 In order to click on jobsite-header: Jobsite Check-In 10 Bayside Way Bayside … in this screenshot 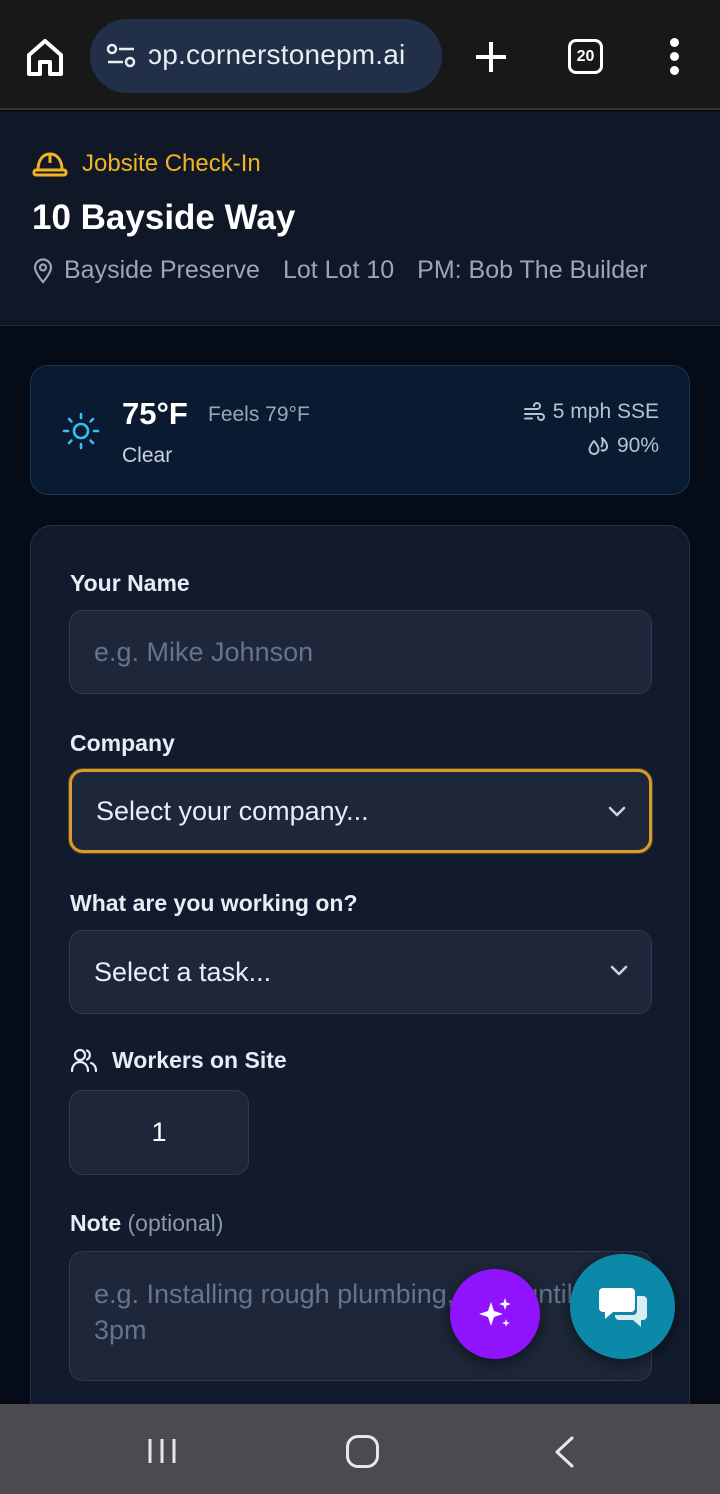, I will do `click(360, 219)`.